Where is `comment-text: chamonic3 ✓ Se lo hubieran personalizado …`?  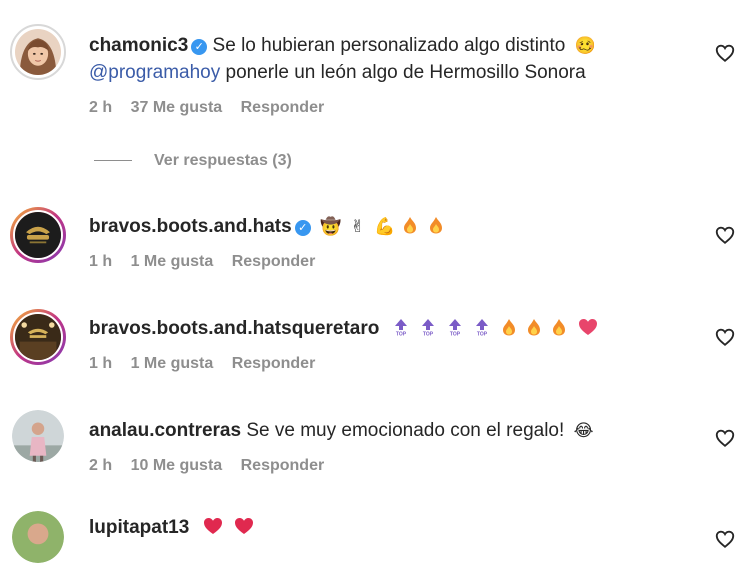
comment-text: chamonic3 ✓ Se lo hubieran personalizado … is located at coordinates (342, 59).